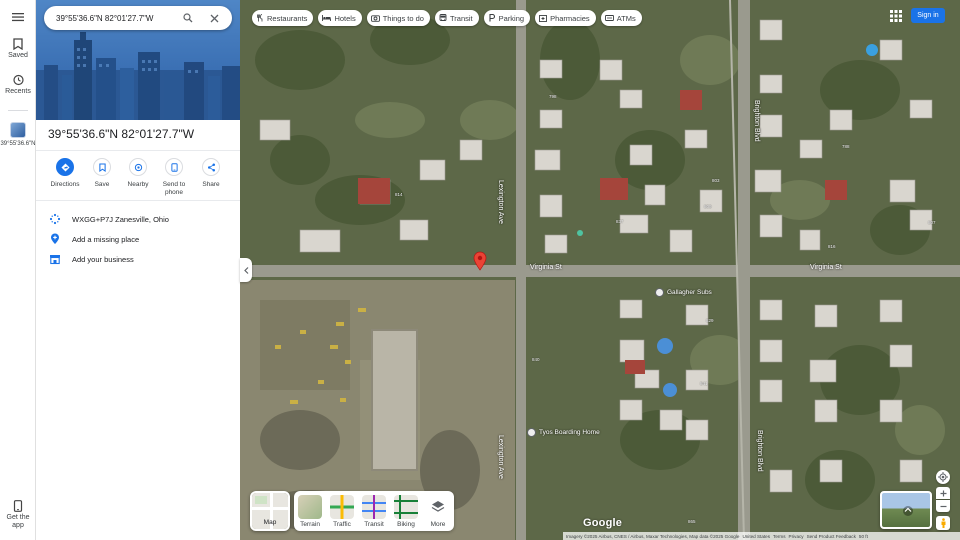 Image resolution: width=960 pixels, height=540 pixels. What do you see at coordinates (500, 457) in the screenshot?
I see `street-label-lexington-bottom: Lexington Ave` at bounding box center [500, 457].